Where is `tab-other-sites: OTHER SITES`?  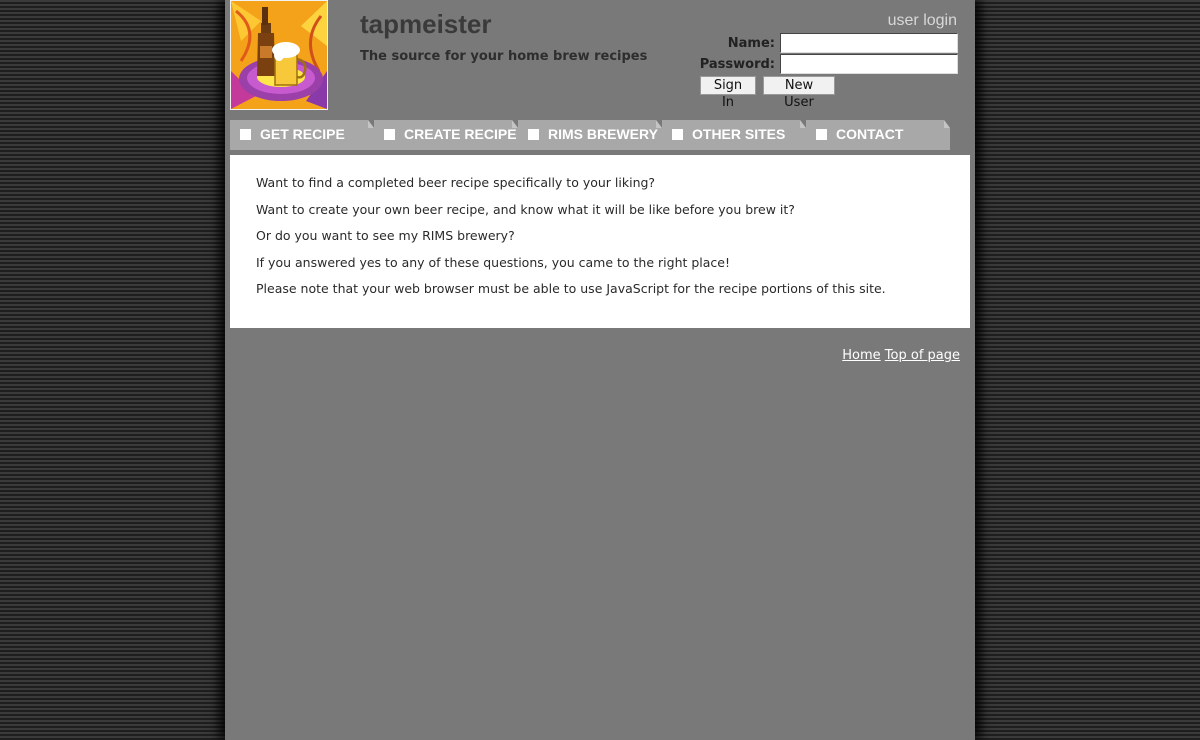 tab-other-sites: OTHER SITES is located at coordinates (734, 135).